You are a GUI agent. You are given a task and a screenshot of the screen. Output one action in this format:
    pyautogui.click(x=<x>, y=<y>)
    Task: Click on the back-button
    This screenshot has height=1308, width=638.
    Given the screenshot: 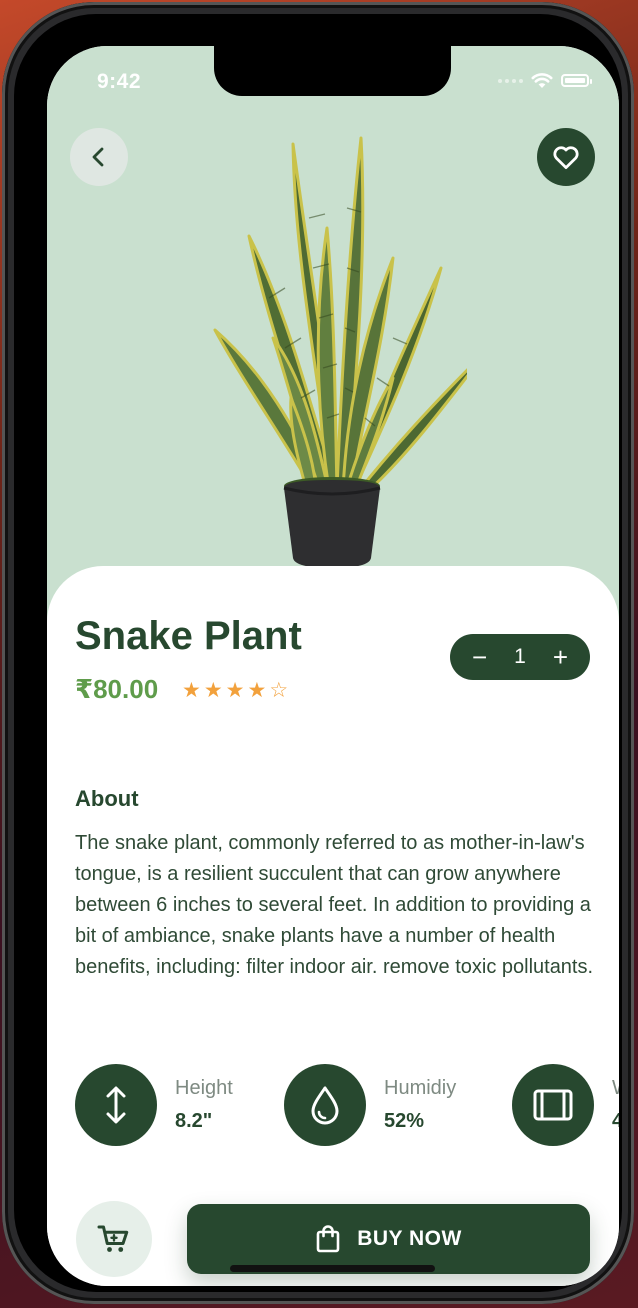 What is the action you would take?
    pyautogui.click(x=99, y=157)
    